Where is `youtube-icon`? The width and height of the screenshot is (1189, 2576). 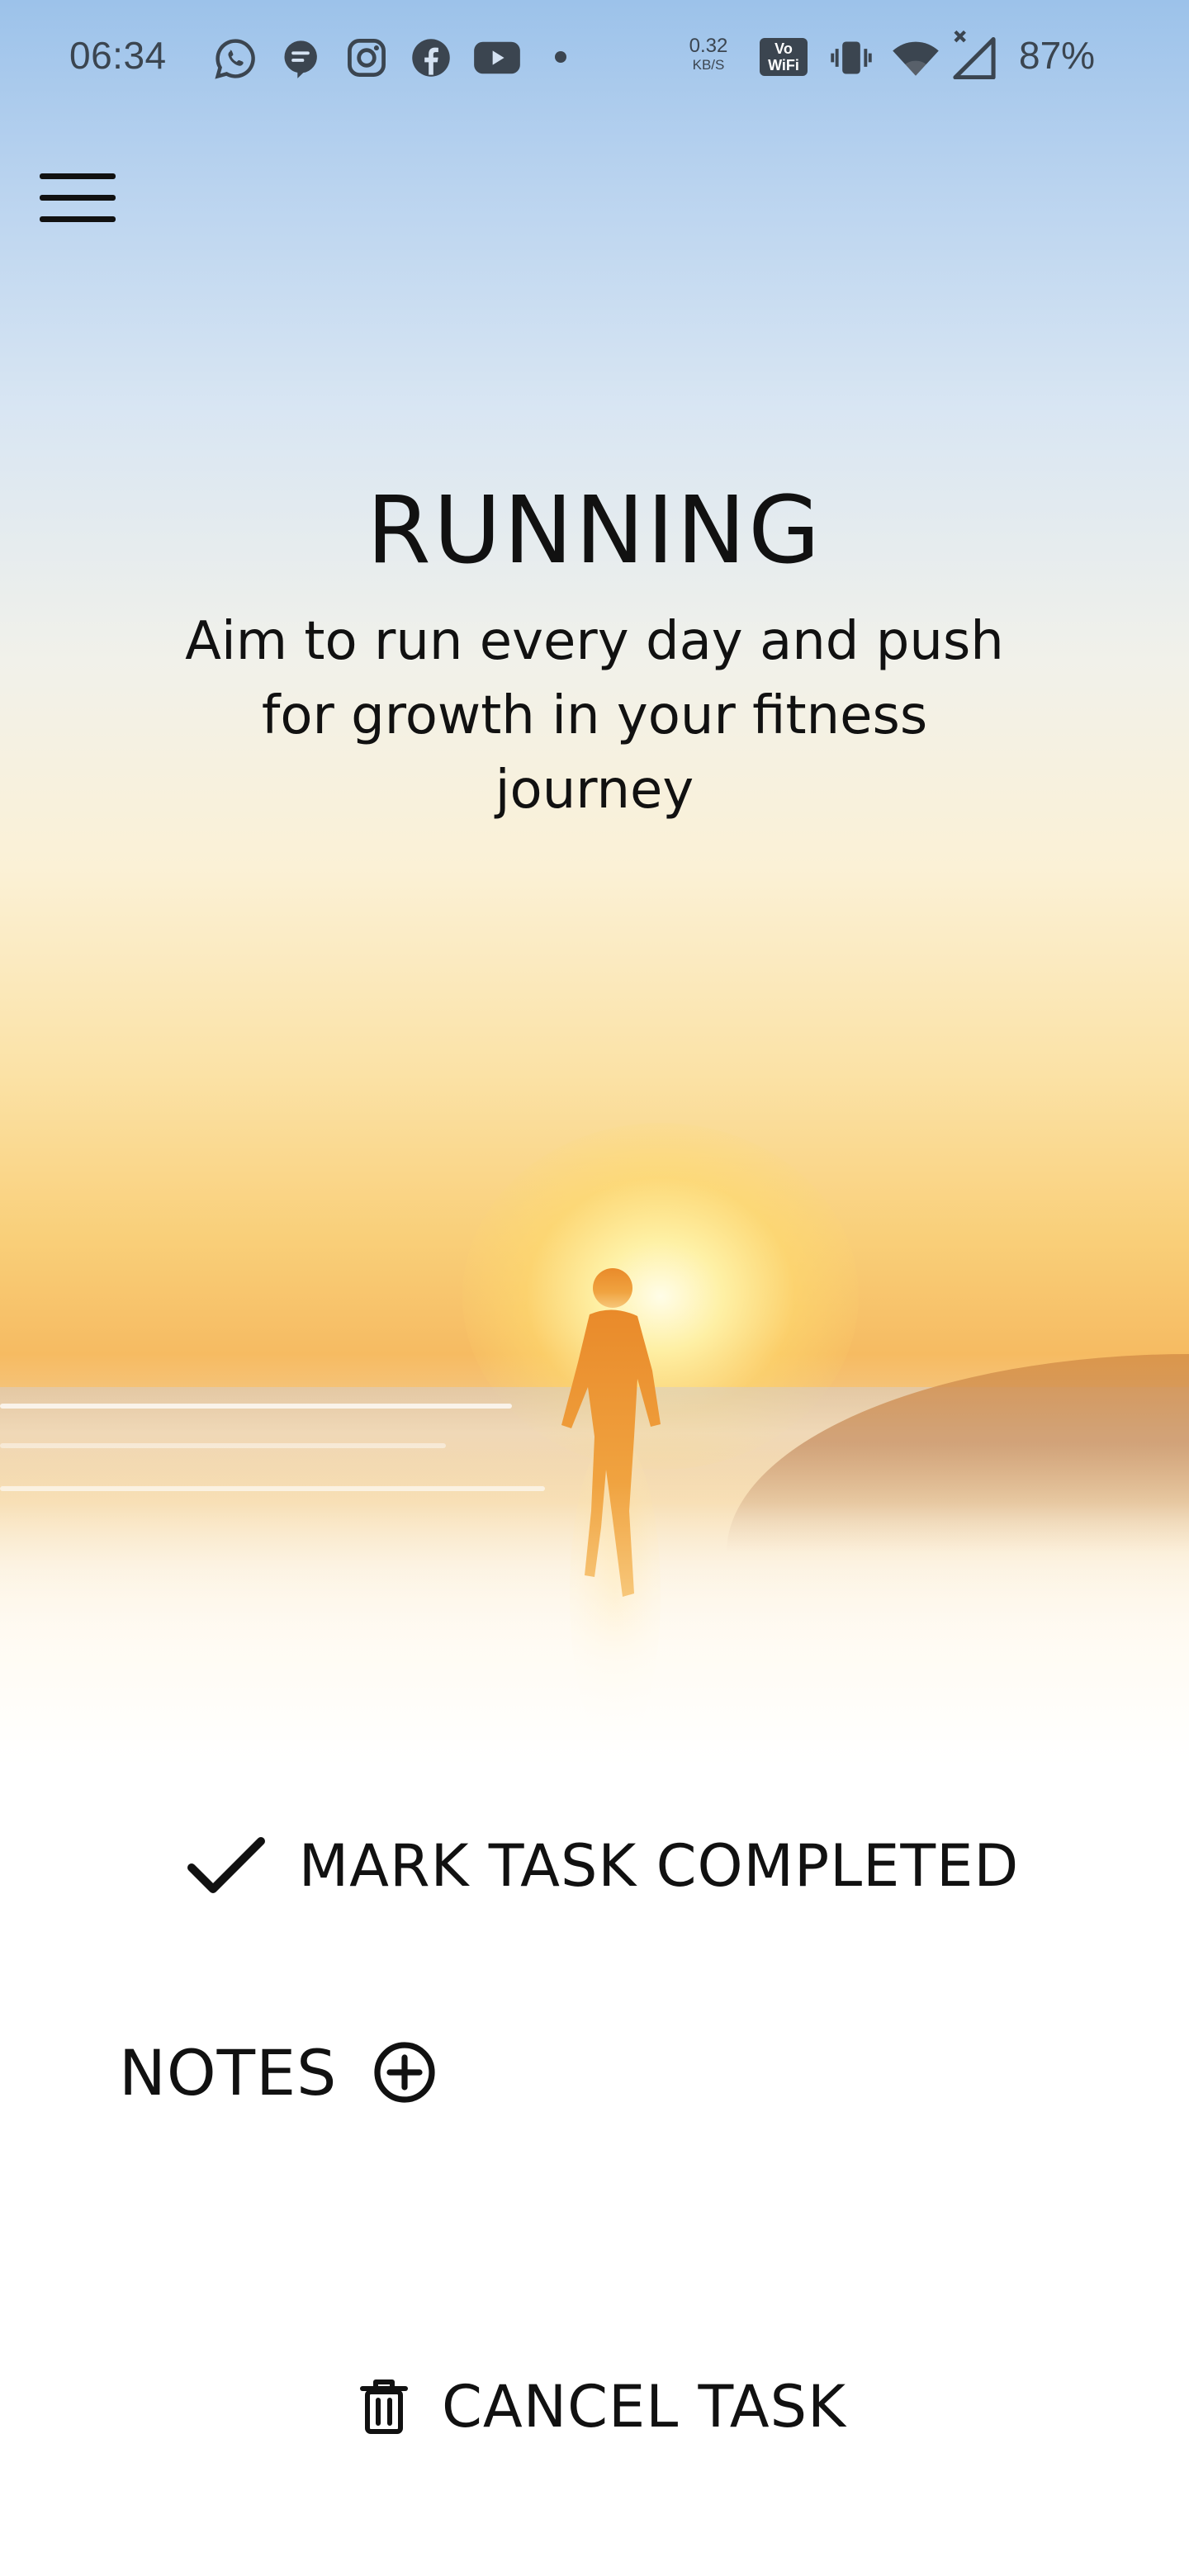
youtube-icon is located at coordinates (497, 57).